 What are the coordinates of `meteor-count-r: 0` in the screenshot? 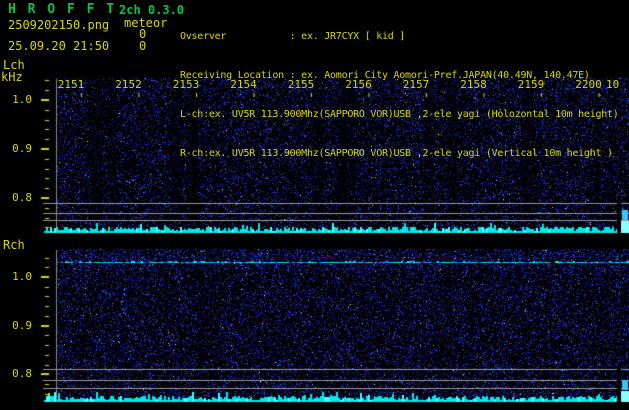 It's located at (143, 46).